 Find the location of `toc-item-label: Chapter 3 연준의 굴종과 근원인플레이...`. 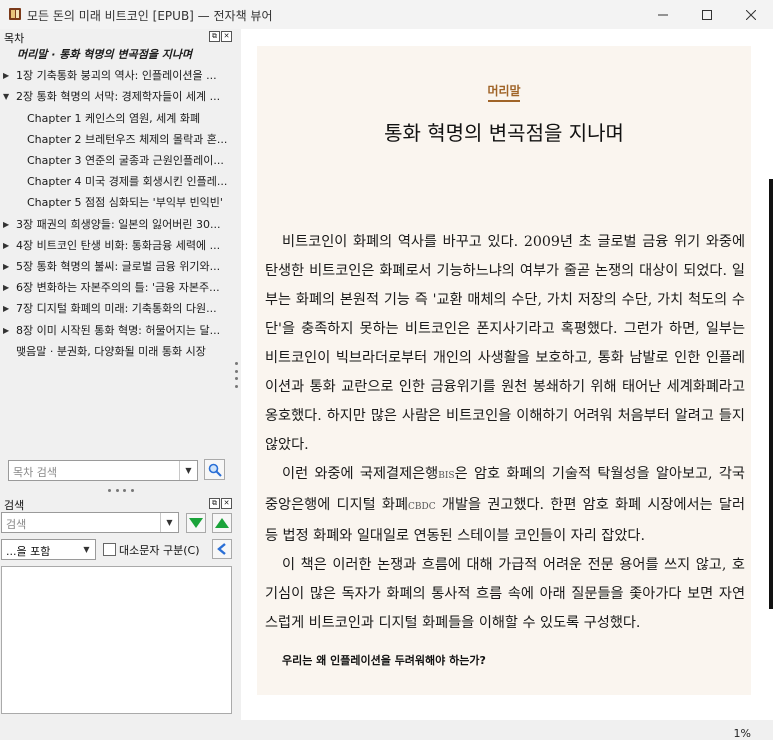

toc-item-label: Chapter 3 연준의 굴종과 근원인플레이... is located at coordinates (125, 160).